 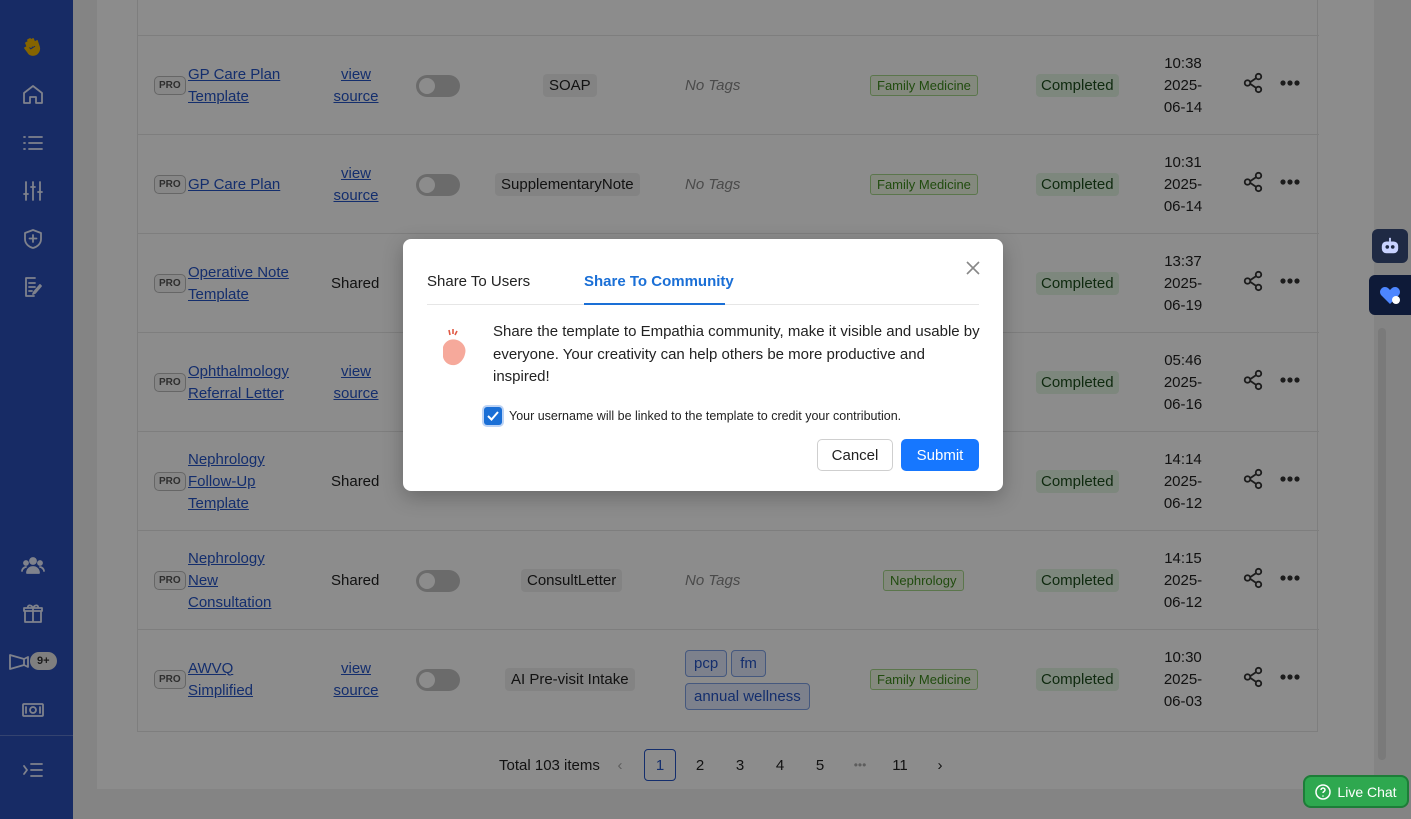 What do you see at coordinates (1323, 791) in the screenshot?
I see `help-circle-icon` at bounding box center [1323, 791].